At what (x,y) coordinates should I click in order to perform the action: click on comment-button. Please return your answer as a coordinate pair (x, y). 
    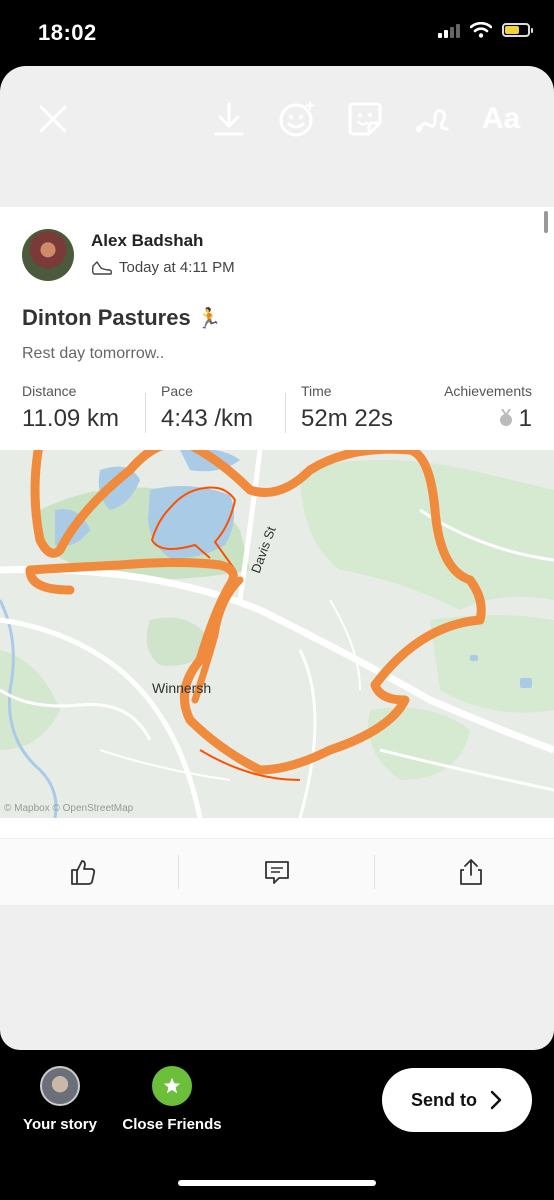
    Looking at the image, I should click on (277, 872).